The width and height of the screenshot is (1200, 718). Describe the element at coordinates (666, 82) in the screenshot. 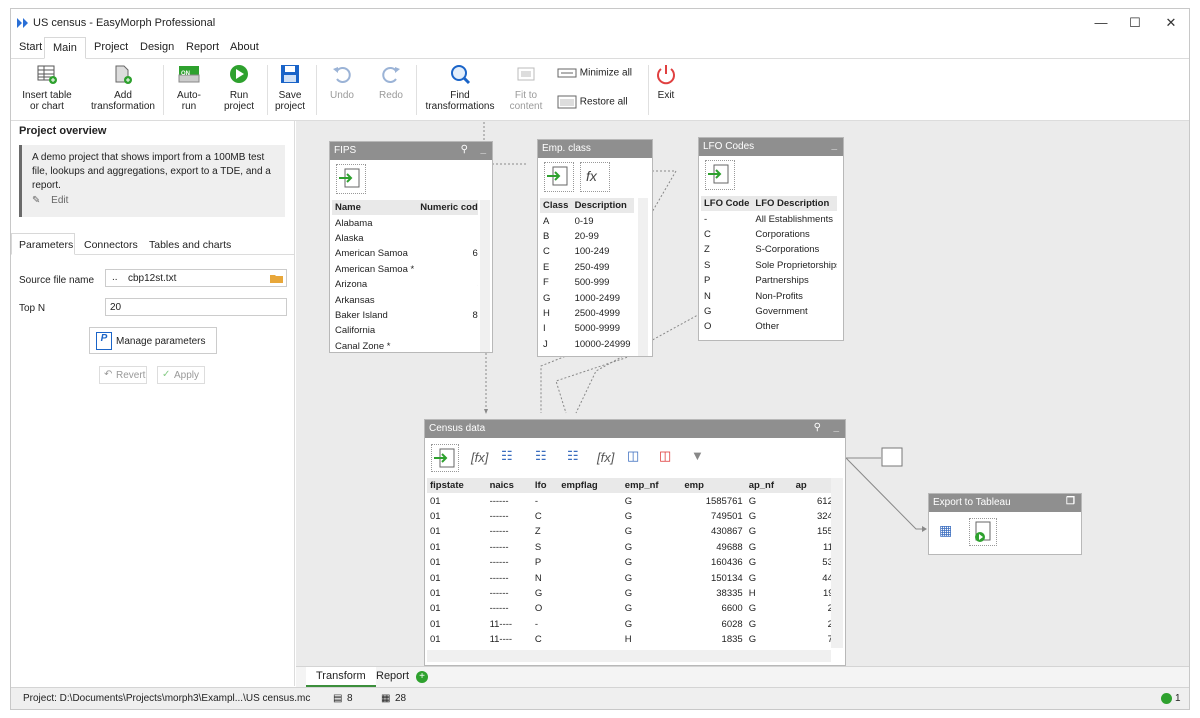

I see `exit-button: Exit` at that location.